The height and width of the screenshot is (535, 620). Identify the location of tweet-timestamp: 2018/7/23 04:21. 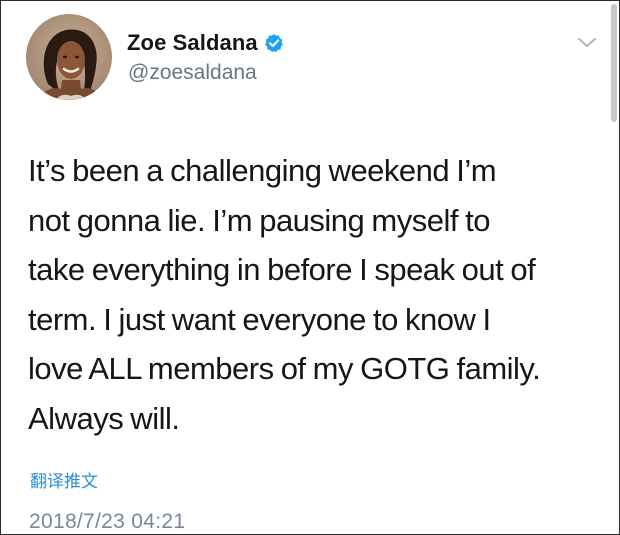
(107, 522).